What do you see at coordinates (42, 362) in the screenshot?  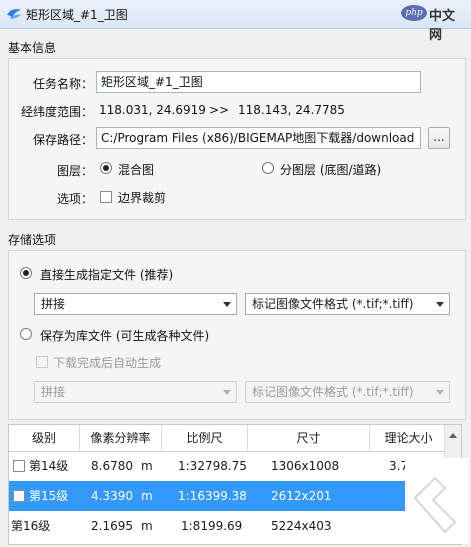 I see `auto-generate-checkbox` at bounding box center [42, 362].